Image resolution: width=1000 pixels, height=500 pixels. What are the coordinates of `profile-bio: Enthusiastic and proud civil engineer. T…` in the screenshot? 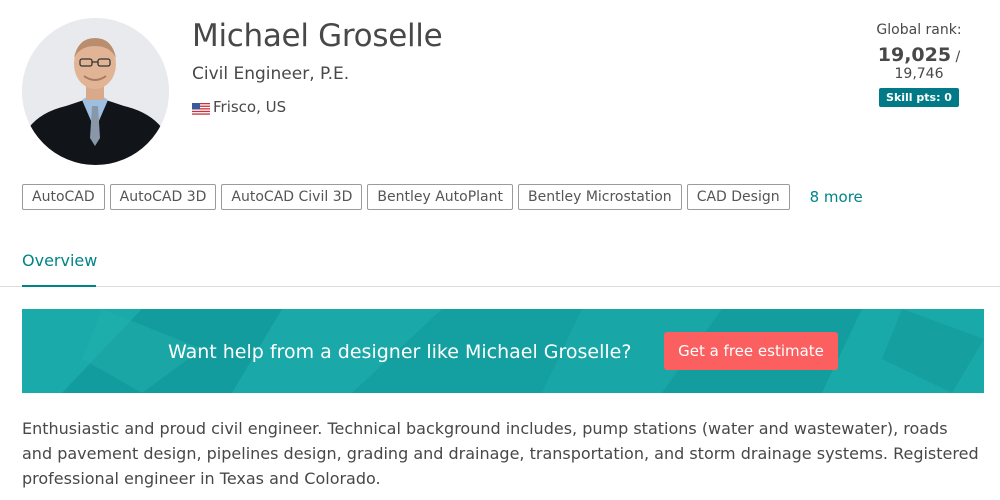 It's located at (500, 453).